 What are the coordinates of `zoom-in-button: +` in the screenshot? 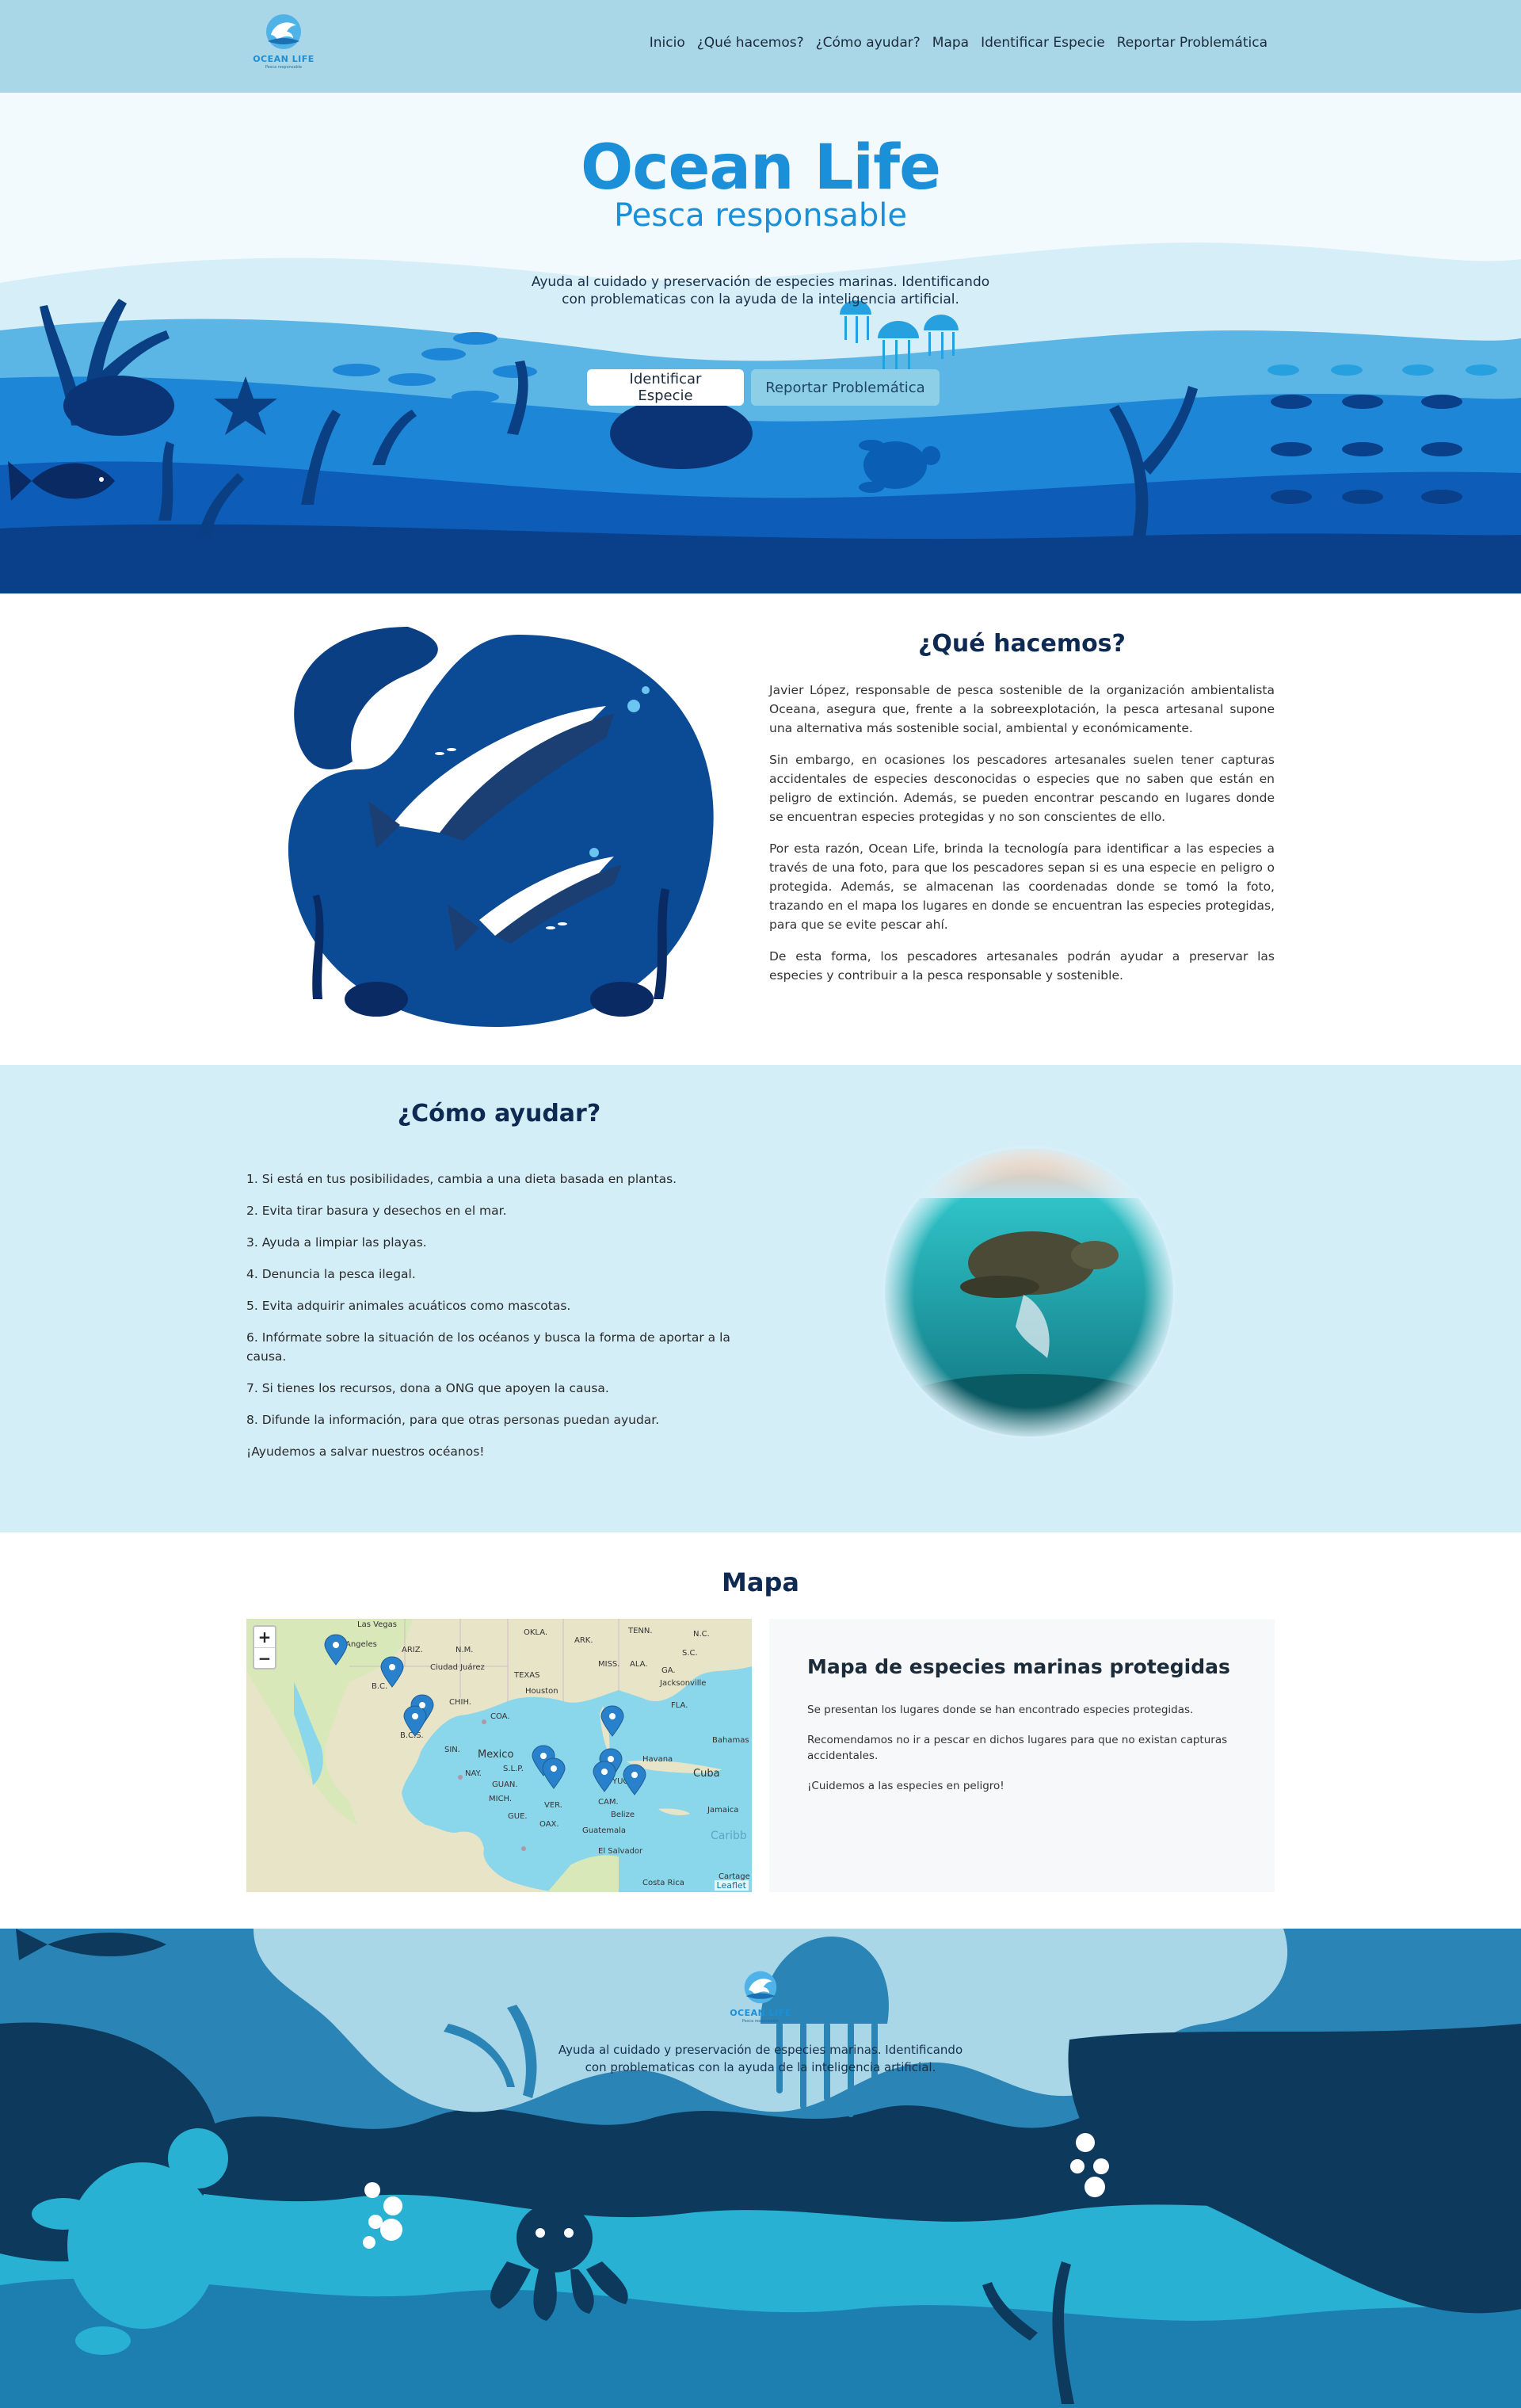 It's located at (264, 1637).